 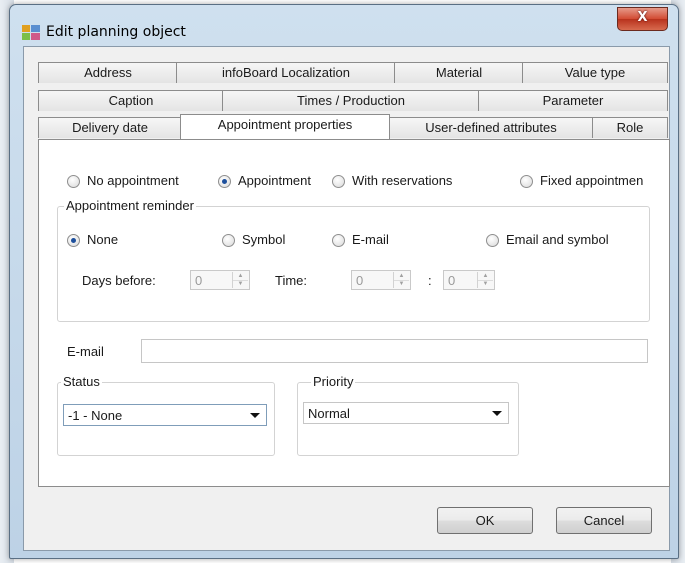 What do you see at coordinates (360, 280) in the screenshot?
I see `hour-value: 0` at bounding box center [360, 280].